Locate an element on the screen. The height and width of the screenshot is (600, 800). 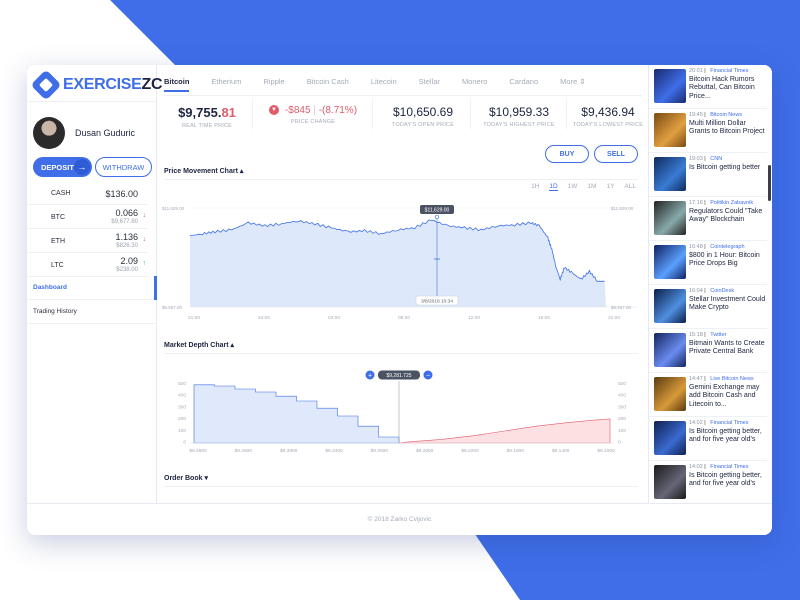
tab-bitcoin: Bitcoin is located at coordinates (177, 84).